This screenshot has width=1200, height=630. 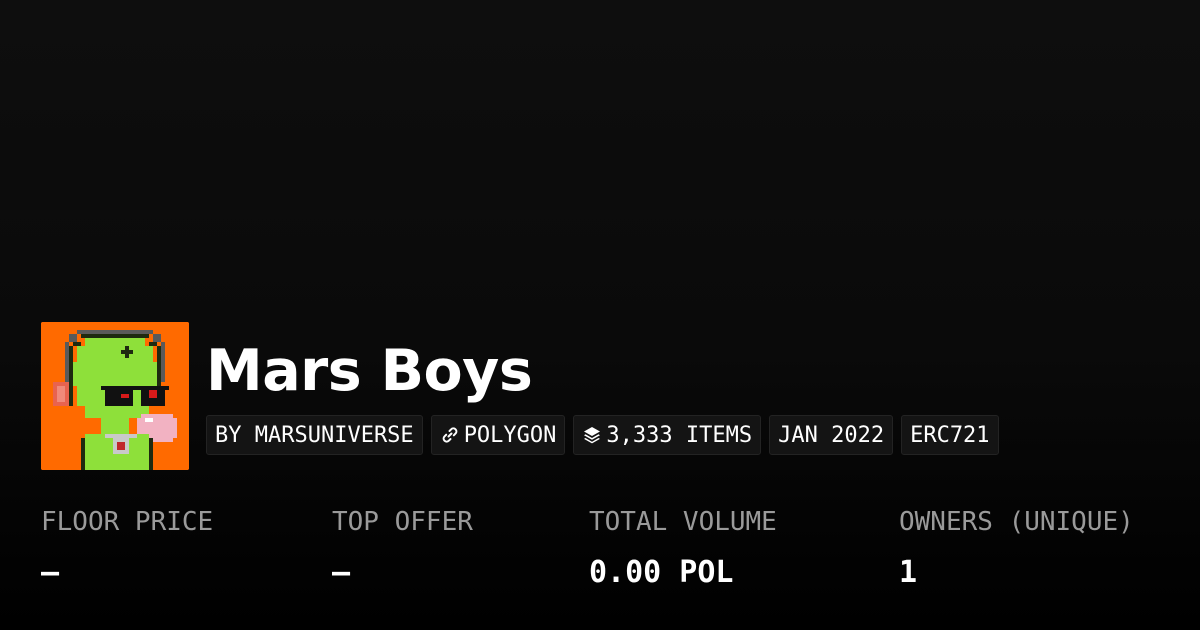 I want to click on stat-top-offer: TOP OFFER –, so click(x=402, y=548).